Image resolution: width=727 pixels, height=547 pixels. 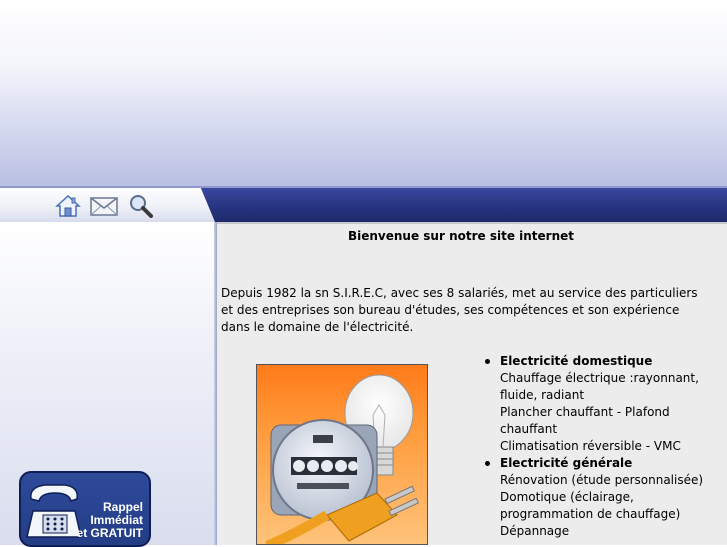 I want to click on callback-label: Rappel Immédiat et GRATUIT, so click(x=103, y=520).